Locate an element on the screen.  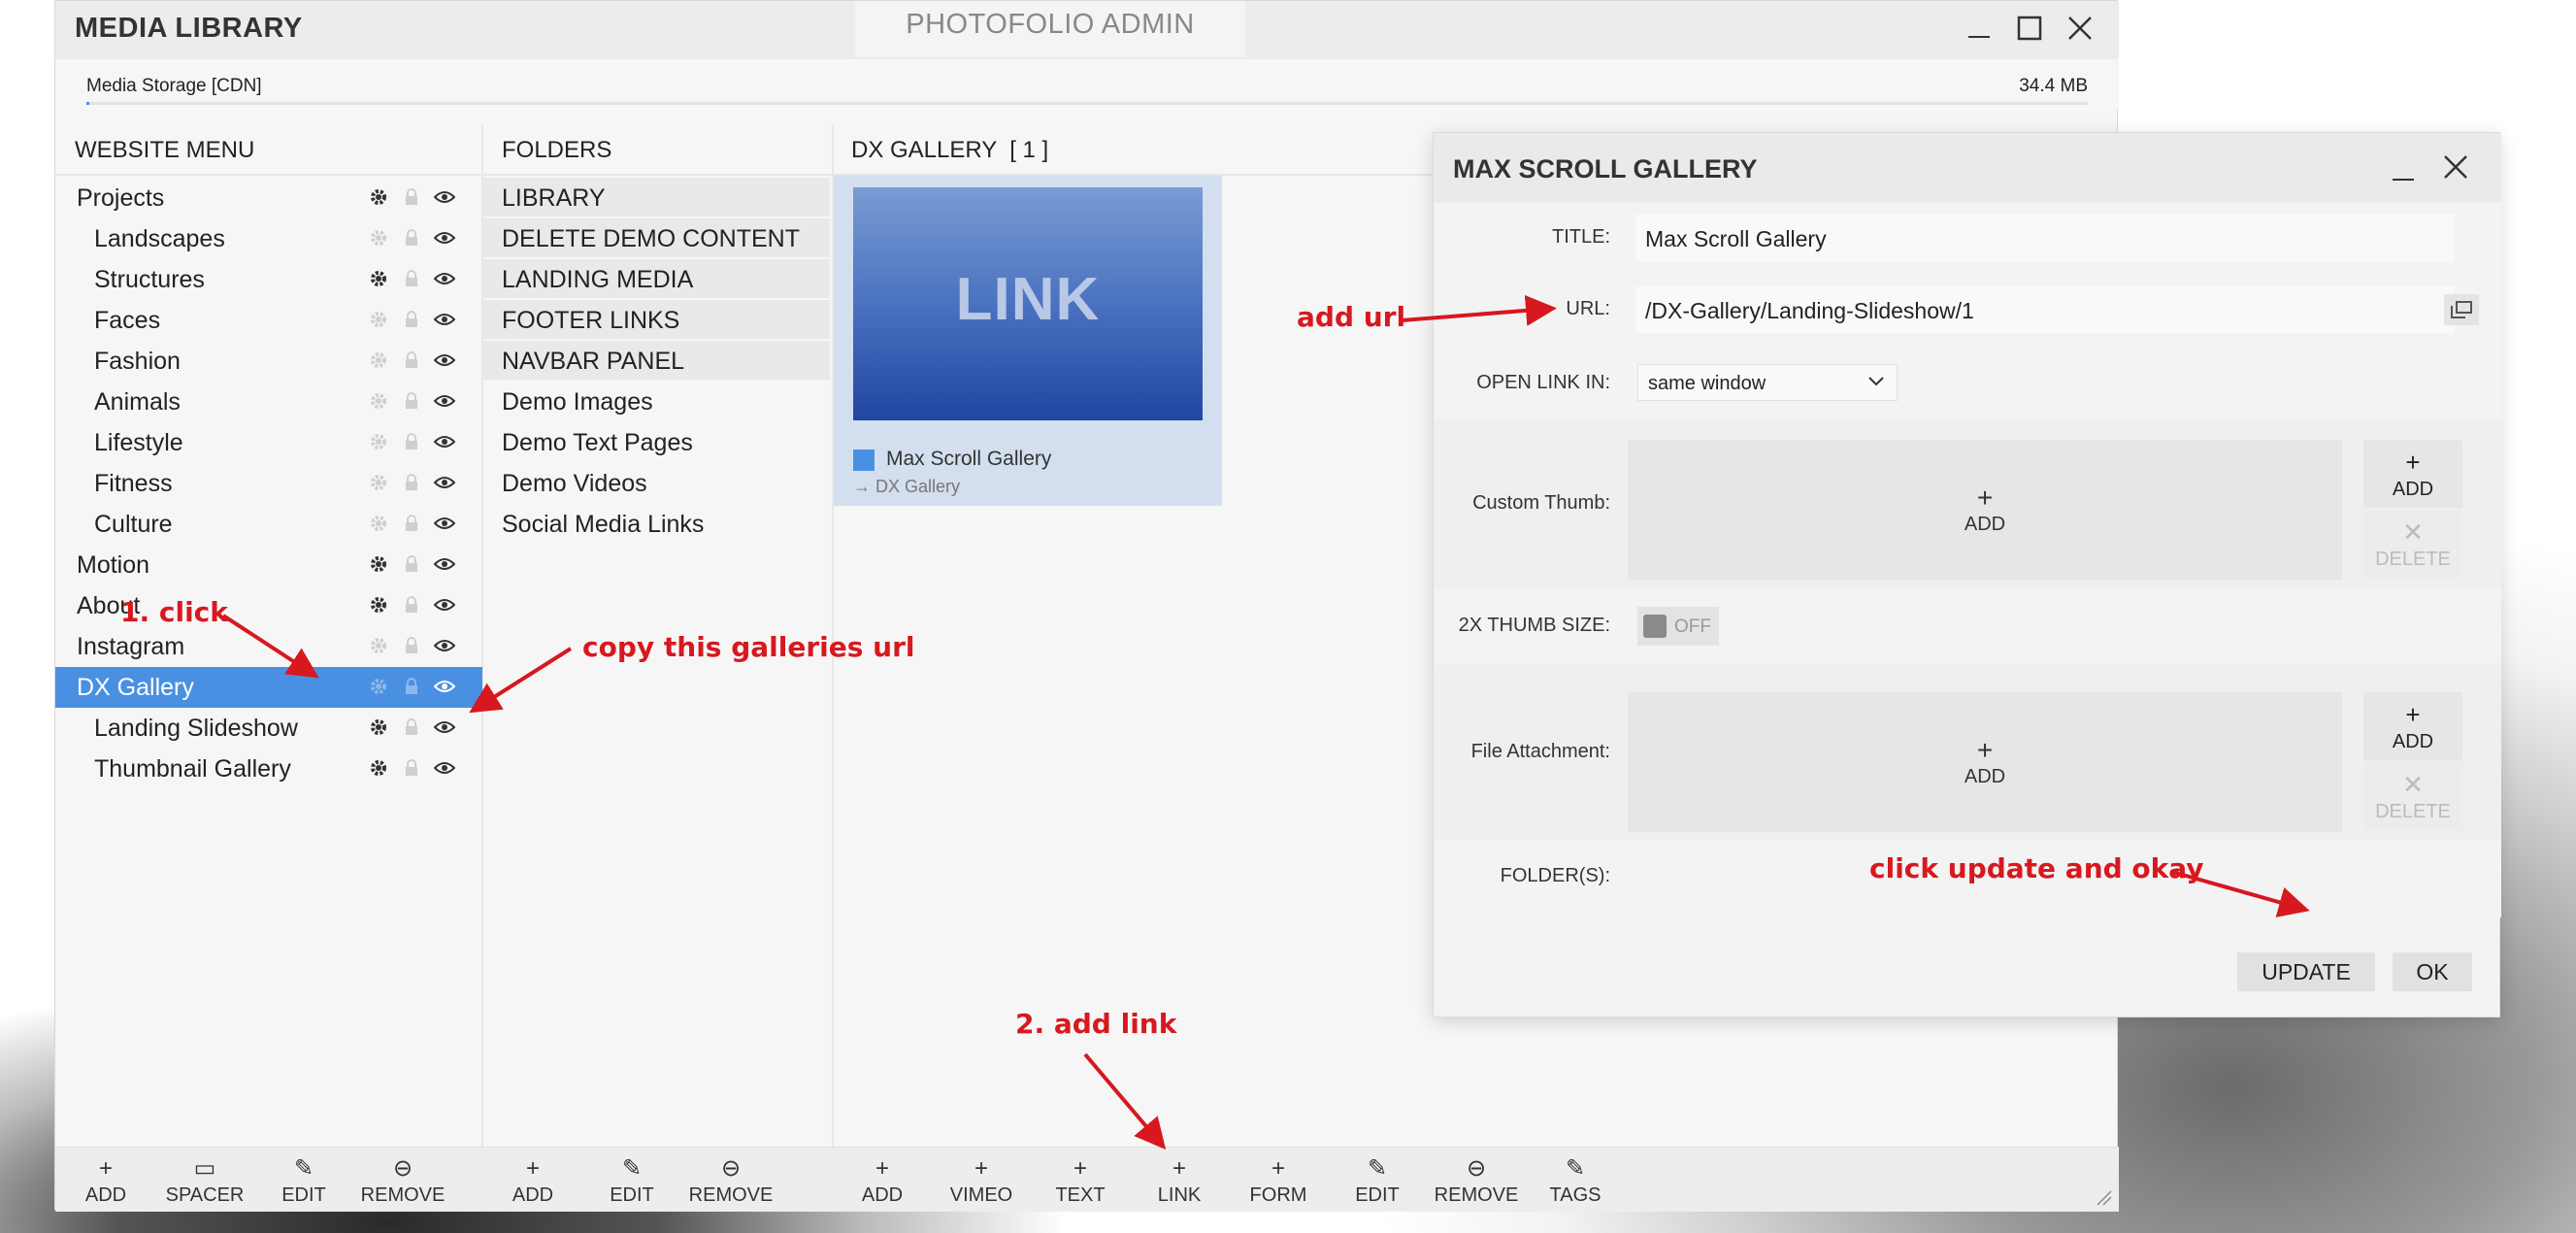
folder-item: Demo Text Pages is located at coordinates (656, 441).